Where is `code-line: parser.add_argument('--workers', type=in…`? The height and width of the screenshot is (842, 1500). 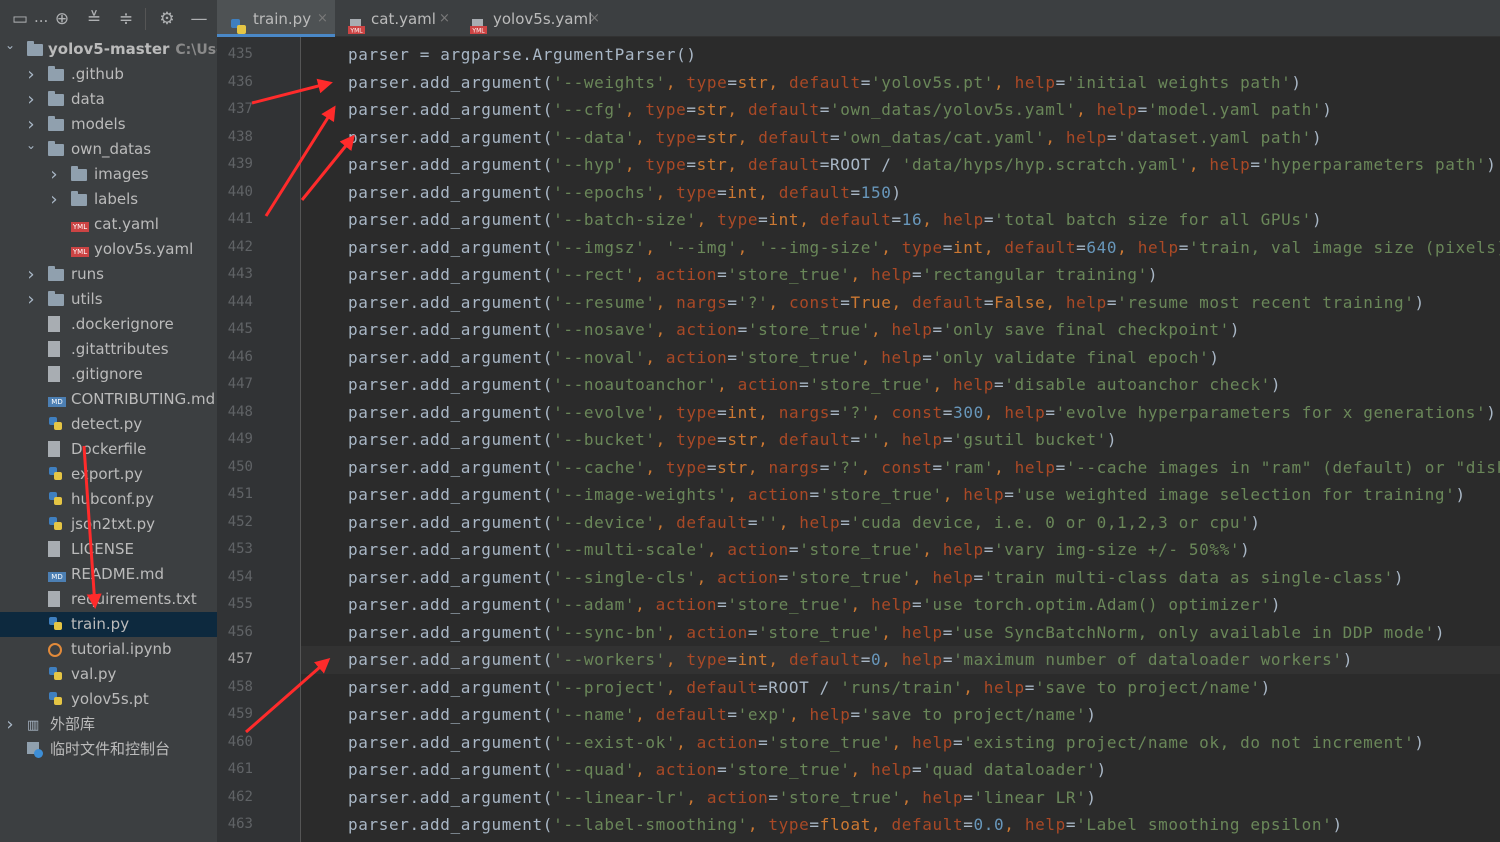 code-line: parser.add_argument('--workers', type=in… is located at coordinates (850, 660).